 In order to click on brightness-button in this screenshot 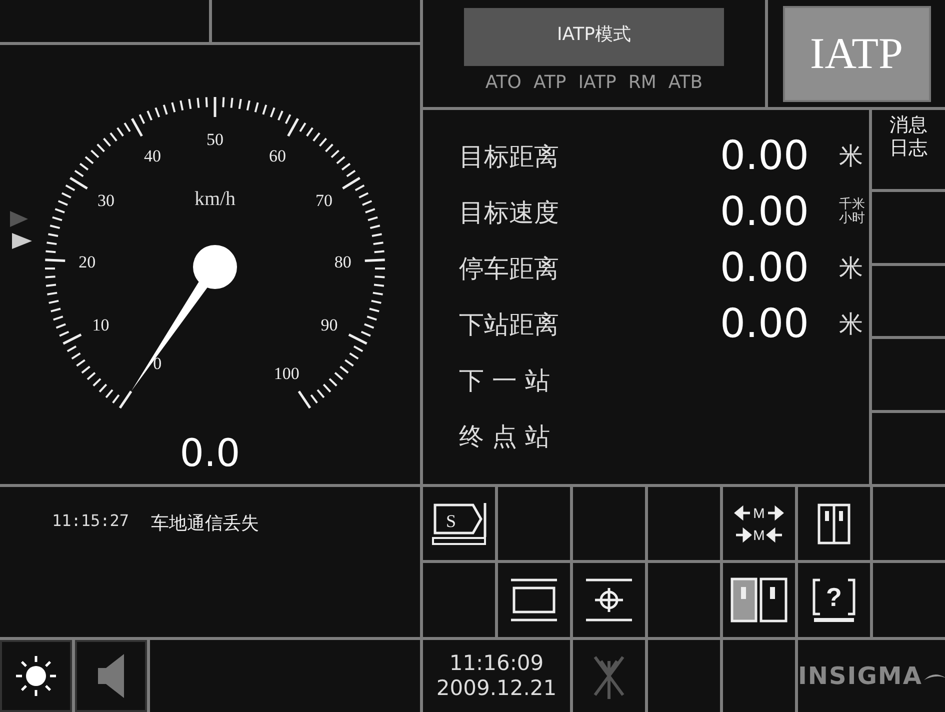, I will do `click(36, 676)`.